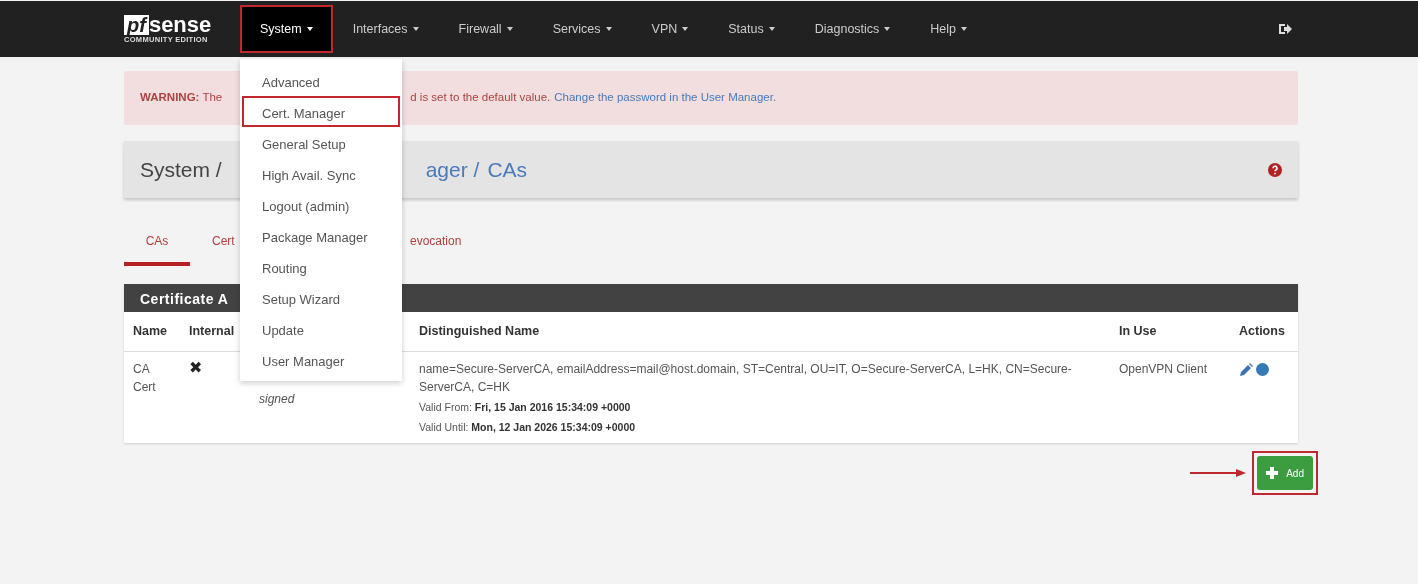 This screenshot has height=584, width=1418. I want to click on user-manager-link: Change the password in the User Manager., so click(665, 98).